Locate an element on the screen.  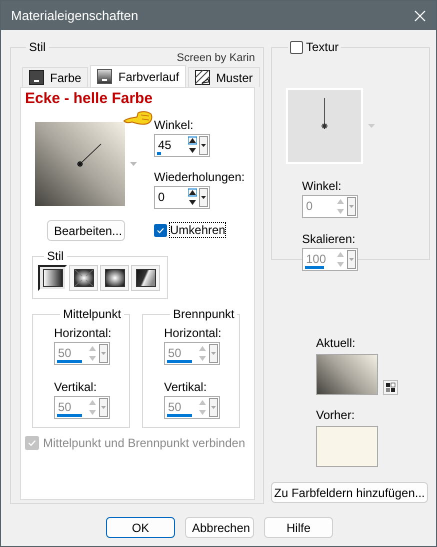
gradient-icon is located at coordinates (104, 76).